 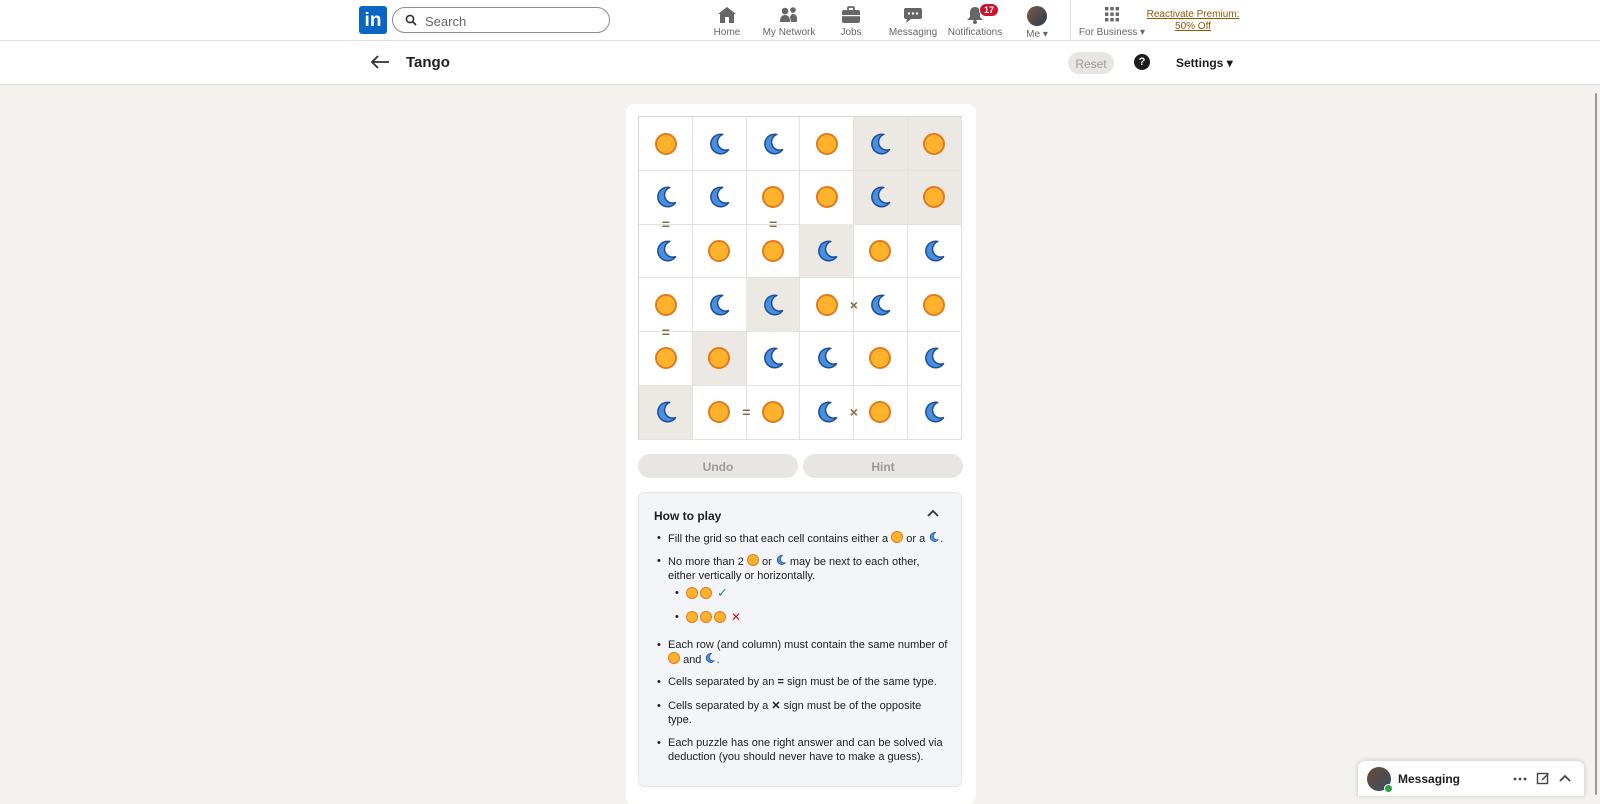 What do you see at coordinates (883, 466) in the screenshot?
I see `hint-button: Hint` at bounding box center [883, 466].